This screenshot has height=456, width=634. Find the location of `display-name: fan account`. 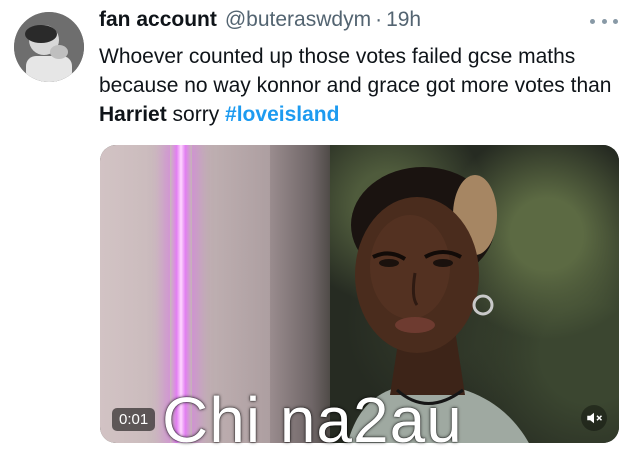

display-name: fan account is located at coordinates (158, 20).